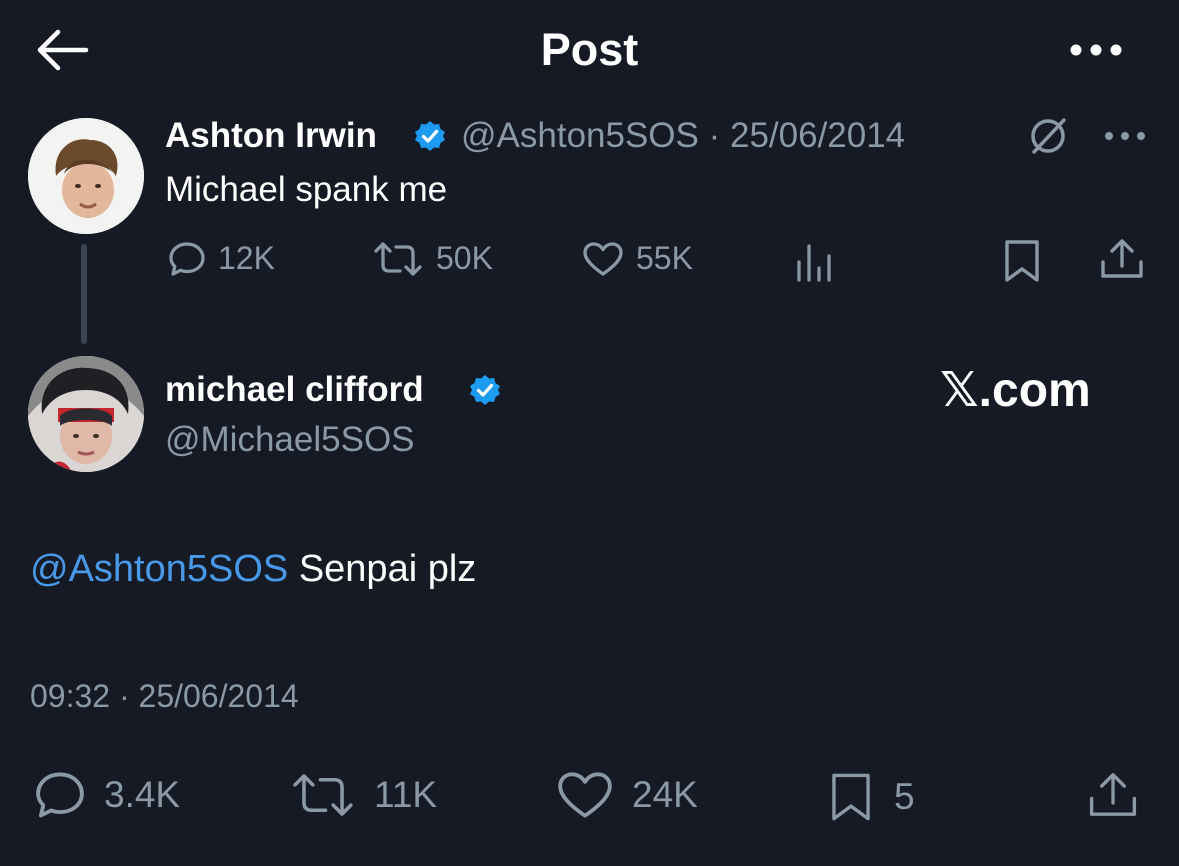 The width and height of the screenshot is (1179, 866). Describe the element at coordinates (84, 294) in the screenshot. I see `thread-connector` at that location.